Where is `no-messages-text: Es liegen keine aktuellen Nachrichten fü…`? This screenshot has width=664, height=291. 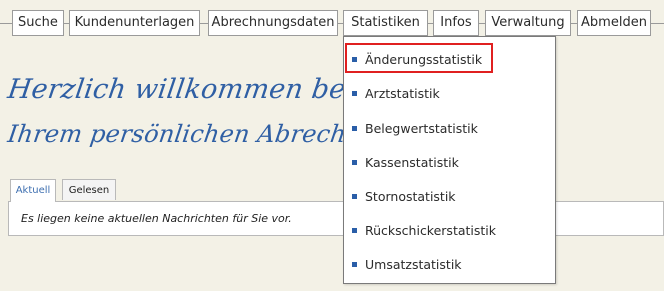 no-messages-text: Es liegen keine aktuellen Nachrichten fü… is located at coordinates (156, 218).